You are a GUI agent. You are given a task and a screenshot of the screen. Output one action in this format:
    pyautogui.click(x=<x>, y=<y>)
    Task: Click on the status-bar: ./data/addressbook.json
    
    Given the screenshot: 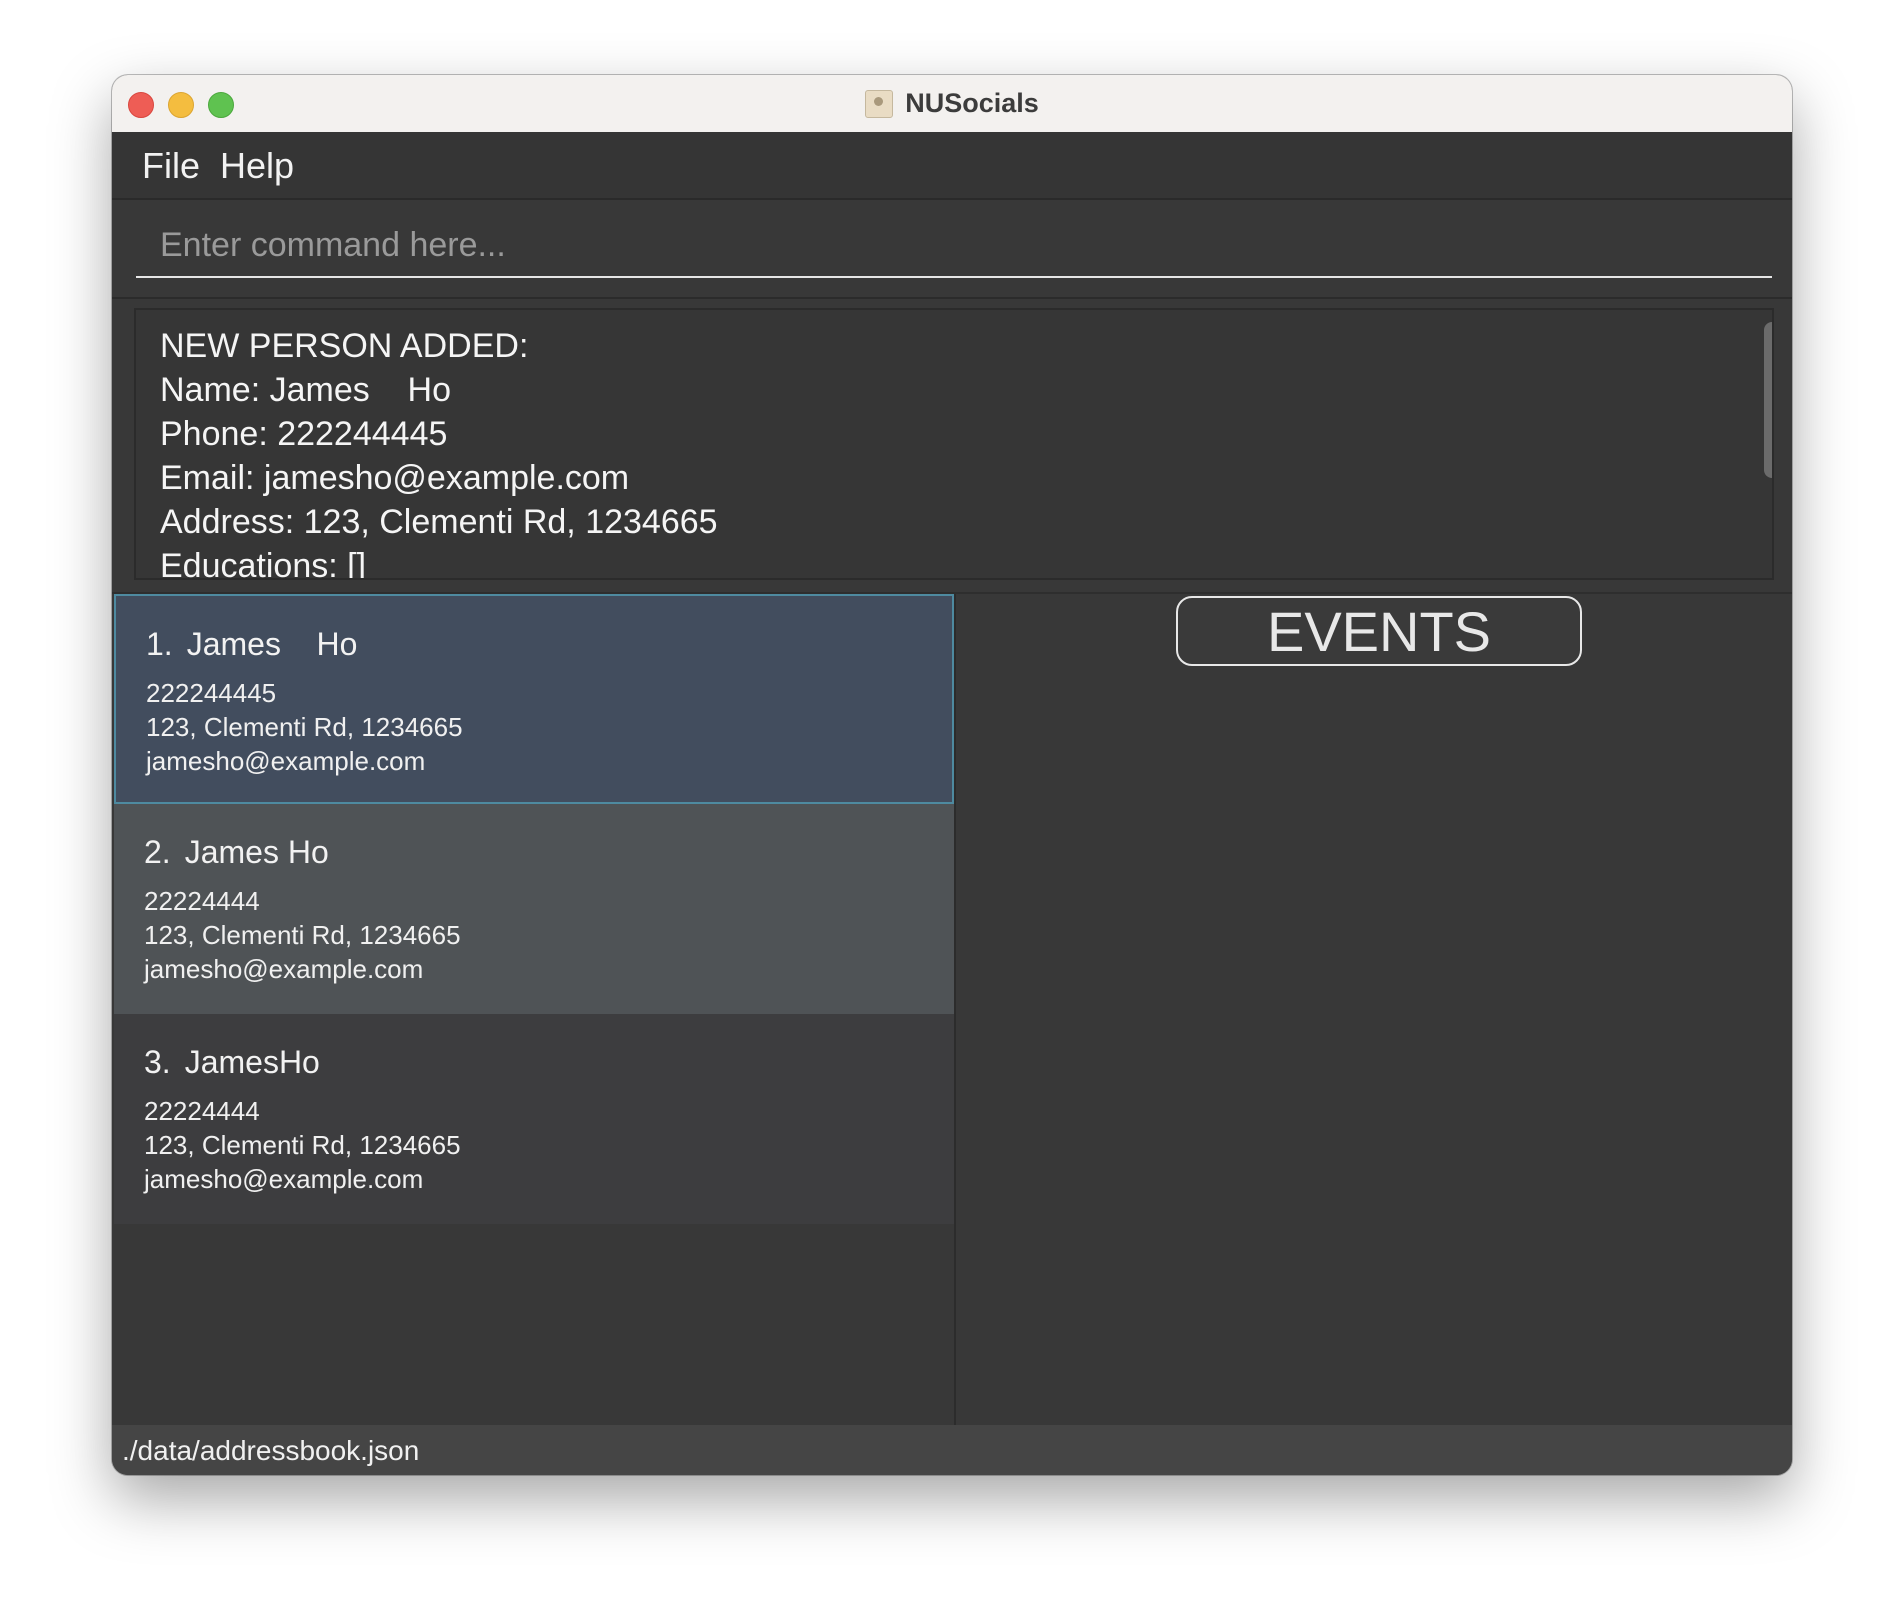 What is the action you would take?
    pyautogui.click(x=952, y=1450)
    